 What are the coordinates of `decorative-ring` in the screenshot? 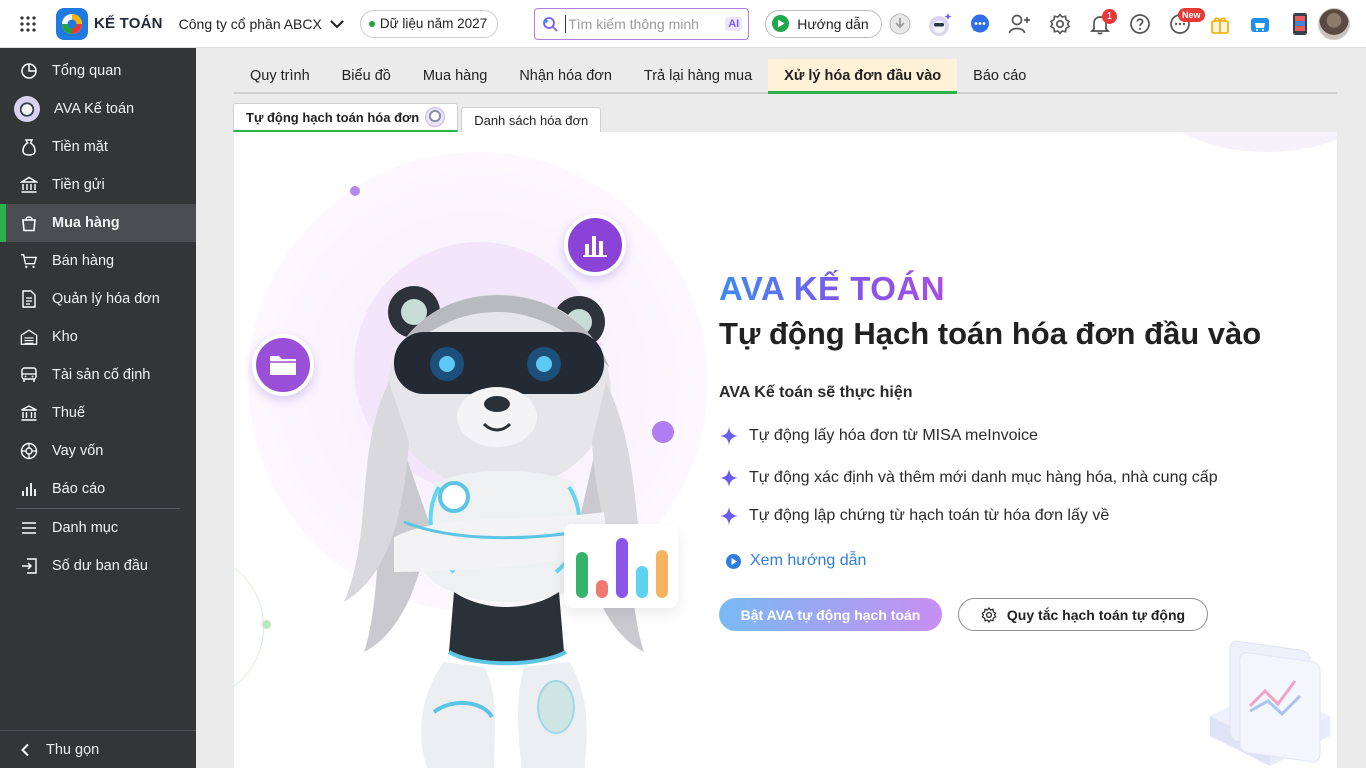 It's located at (249, 627).